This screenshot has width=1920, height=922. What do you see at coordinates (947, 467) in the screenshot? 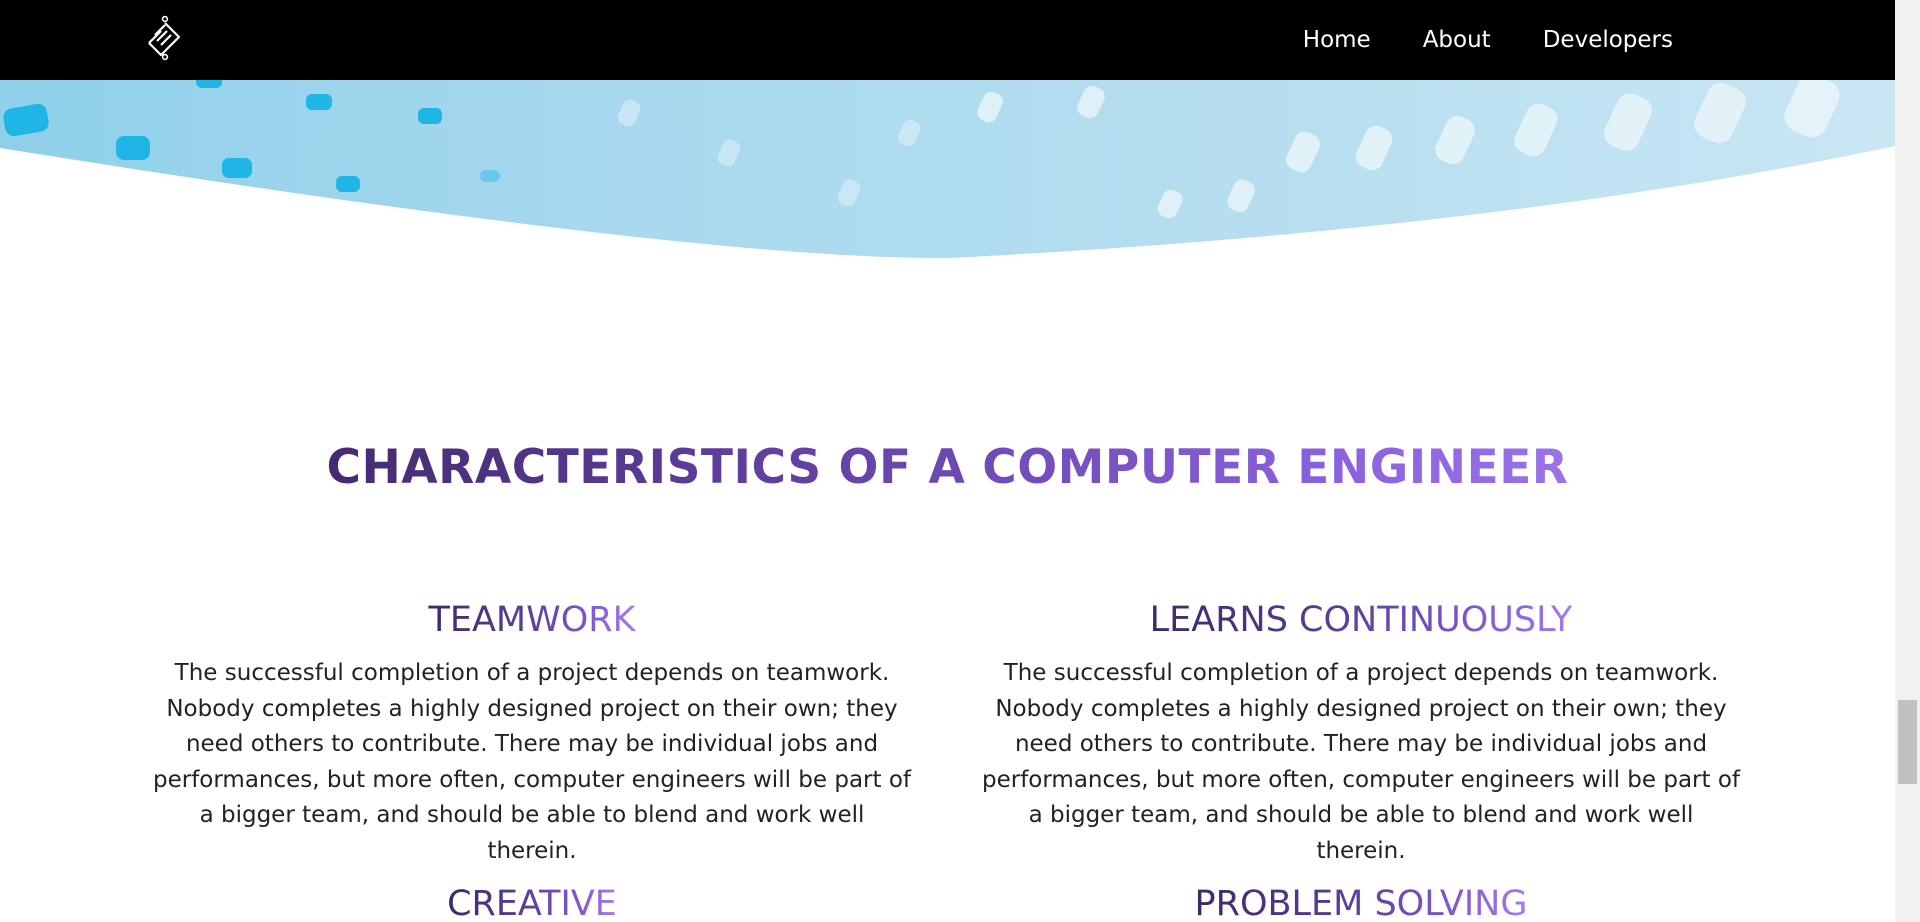
I see `page-title: CHARACTERISTICS OF A COMPUTER ENGINEER` at bounding box center [947, 467].